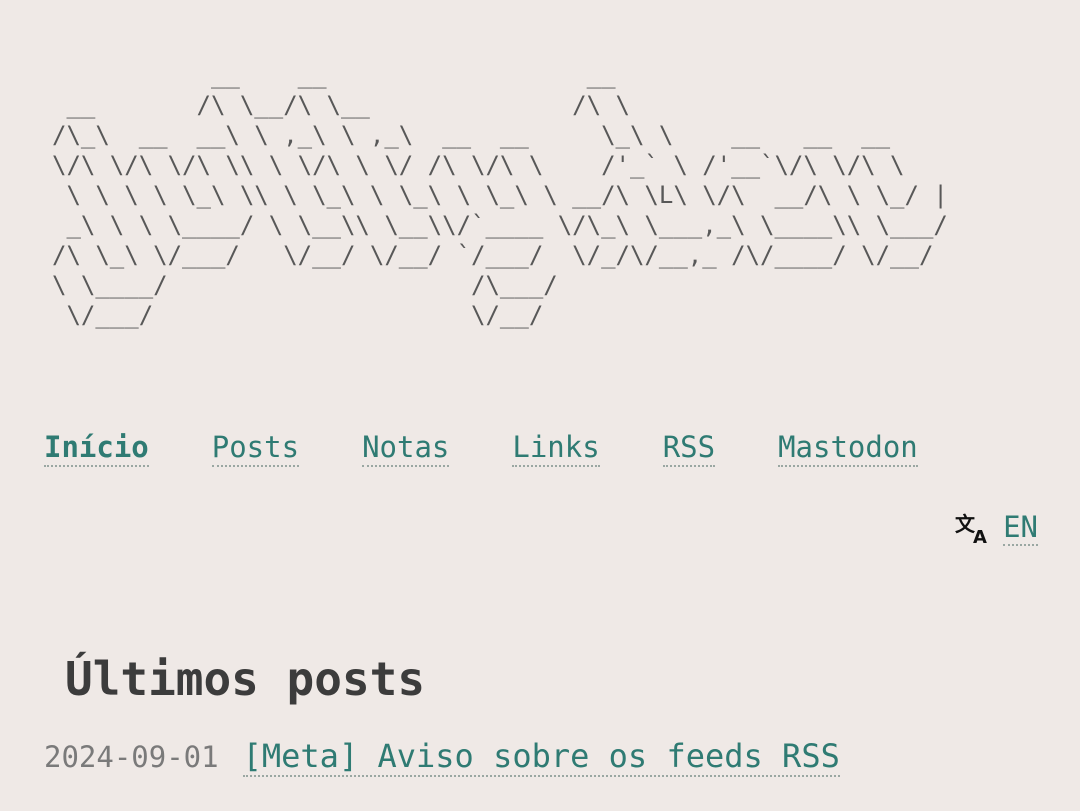 The height and width of the screenshot is (811, 1080). What do you see at coordinates (245, 679) in the screenshot?
I see `section-title: Últimos posts` at bounding box center [245, 679].